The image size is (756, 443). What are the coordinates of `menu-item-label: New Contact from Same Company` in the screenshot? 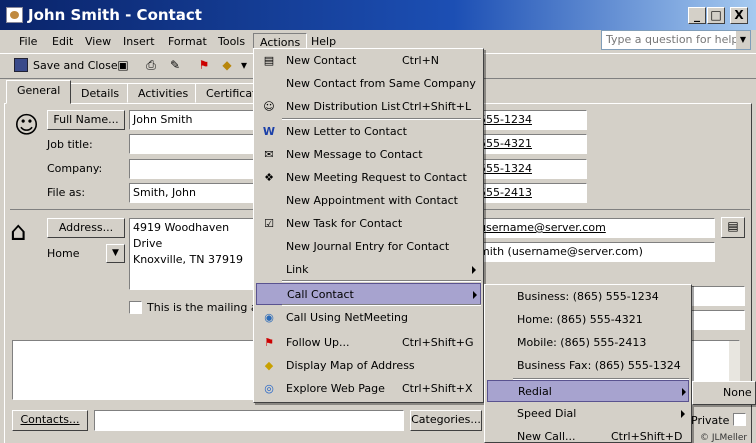 It's located at (381, 83).